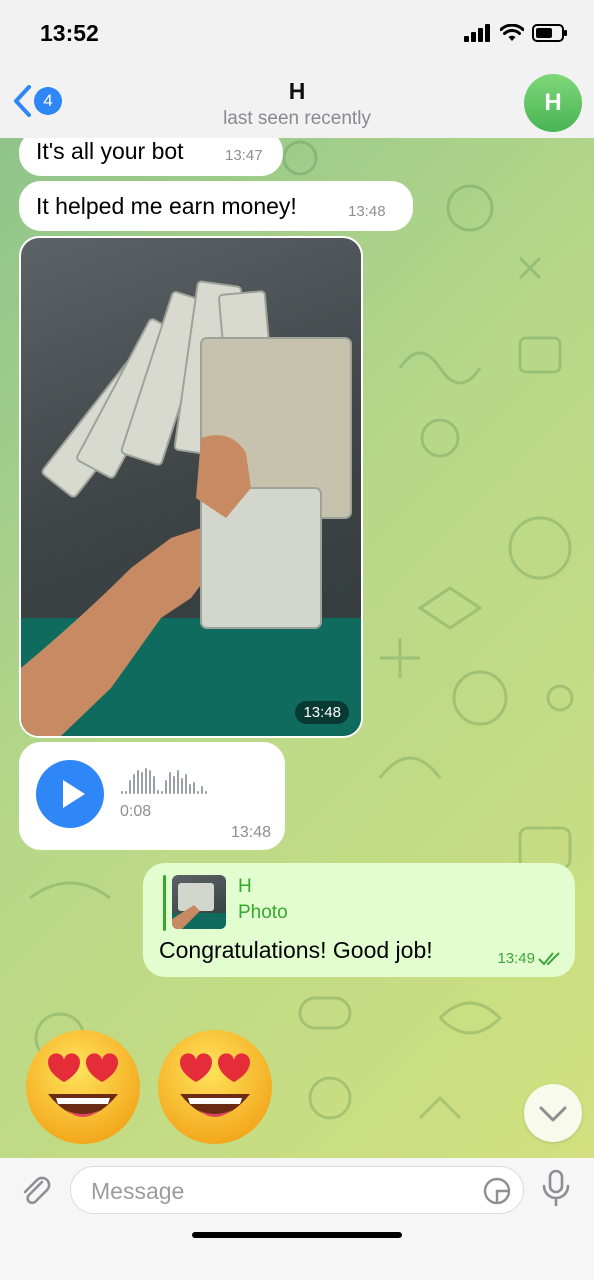  Describe the element at coordinates (263, 912) in the screenshot. I see `reply-type: Photo` at that location.